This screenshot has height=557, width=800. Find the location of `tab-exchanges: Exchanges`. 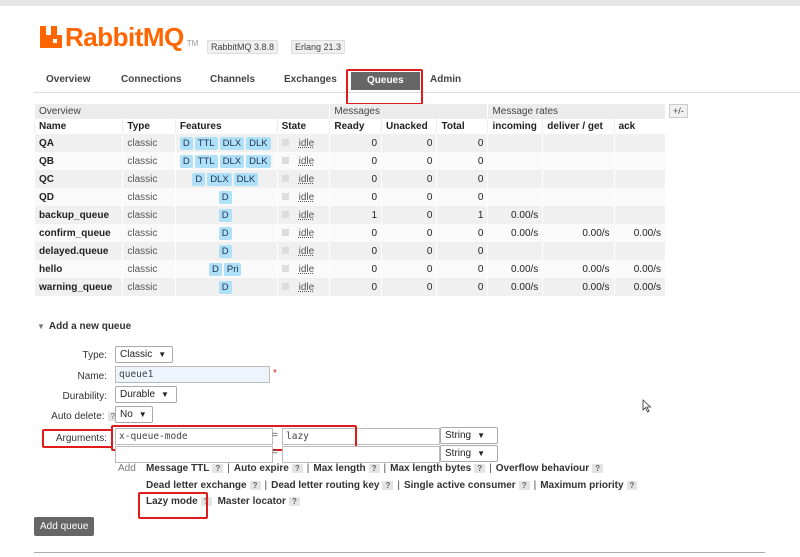

tab-exchanges: Exchanges is located at coordinates (310, 79).